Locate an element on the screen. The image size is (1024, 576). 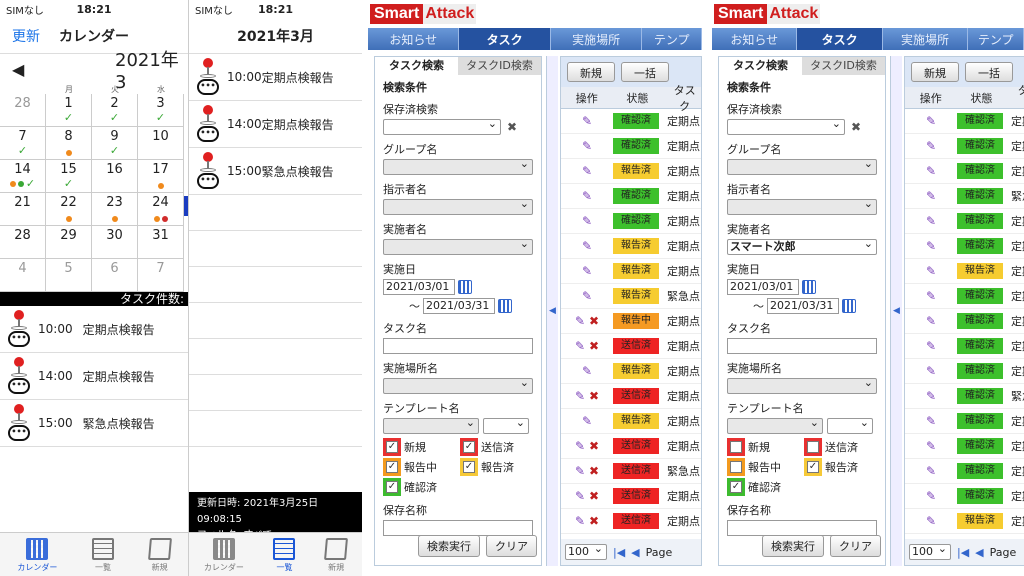
calendar-day: 7 is located at coordinates (161, 275).